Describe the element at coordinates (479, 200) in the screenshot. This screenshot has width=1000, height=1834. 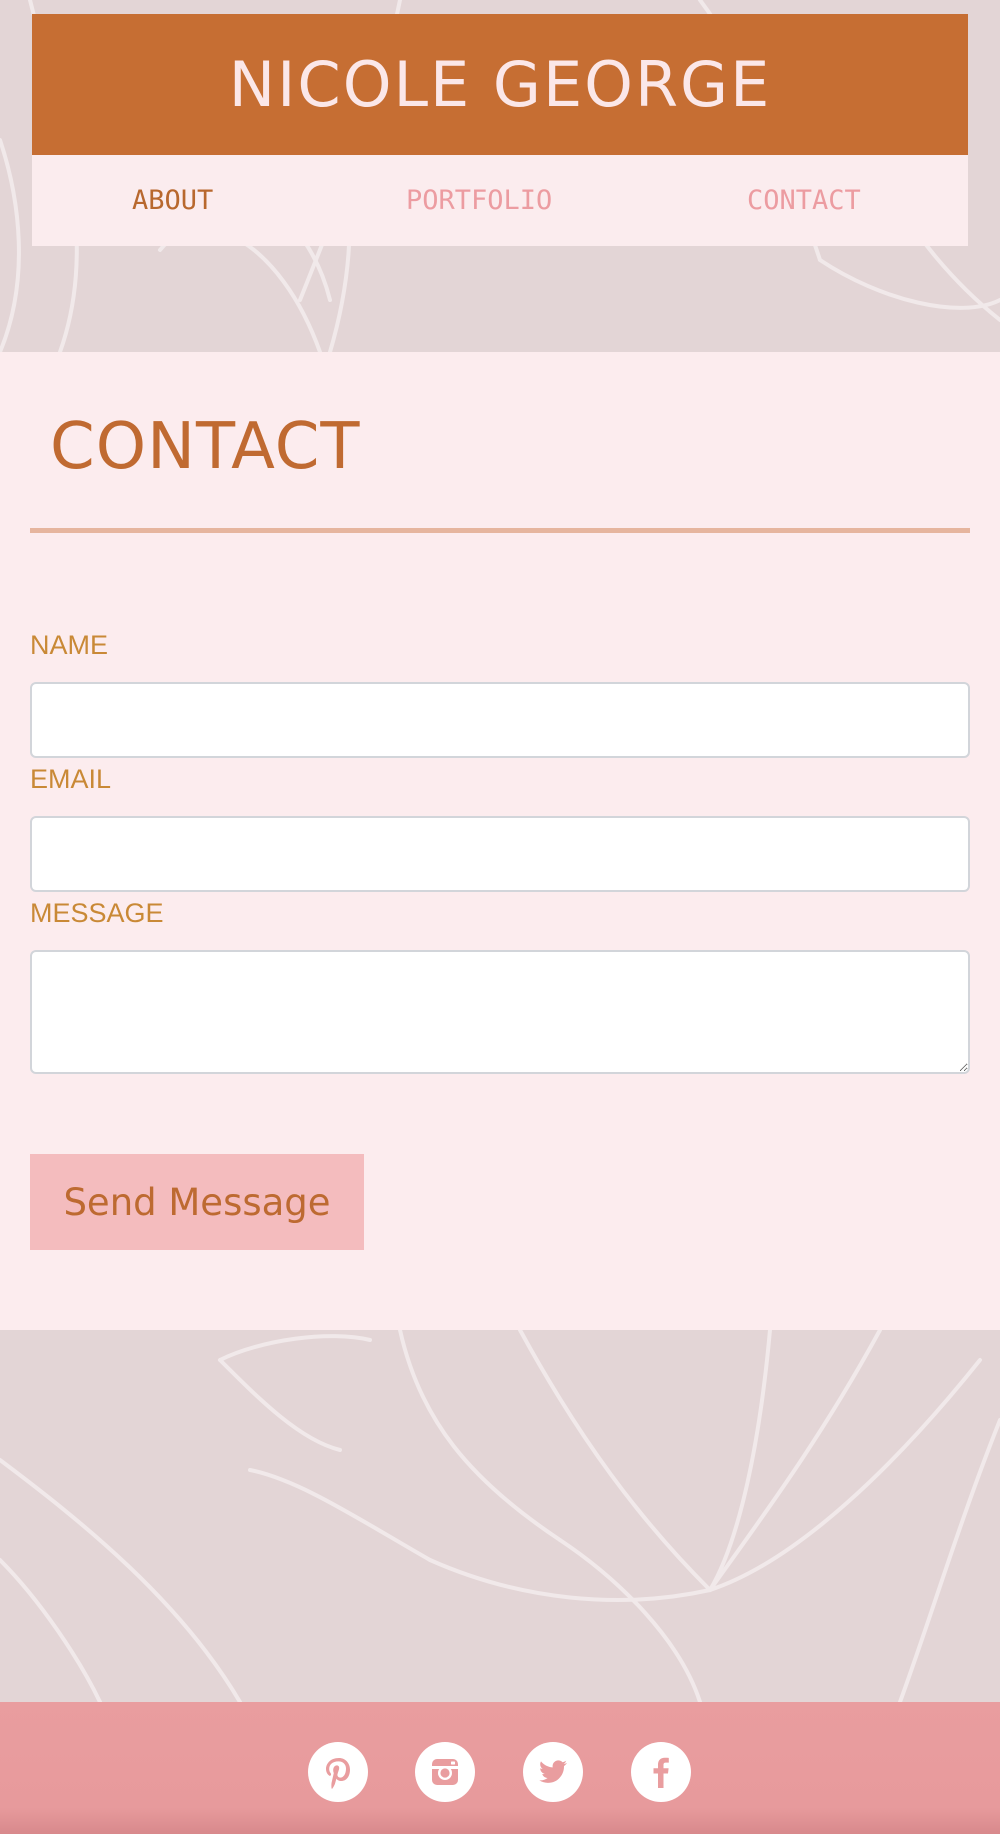
I see `nav-portfolio: PORTFOLIO` at that location.